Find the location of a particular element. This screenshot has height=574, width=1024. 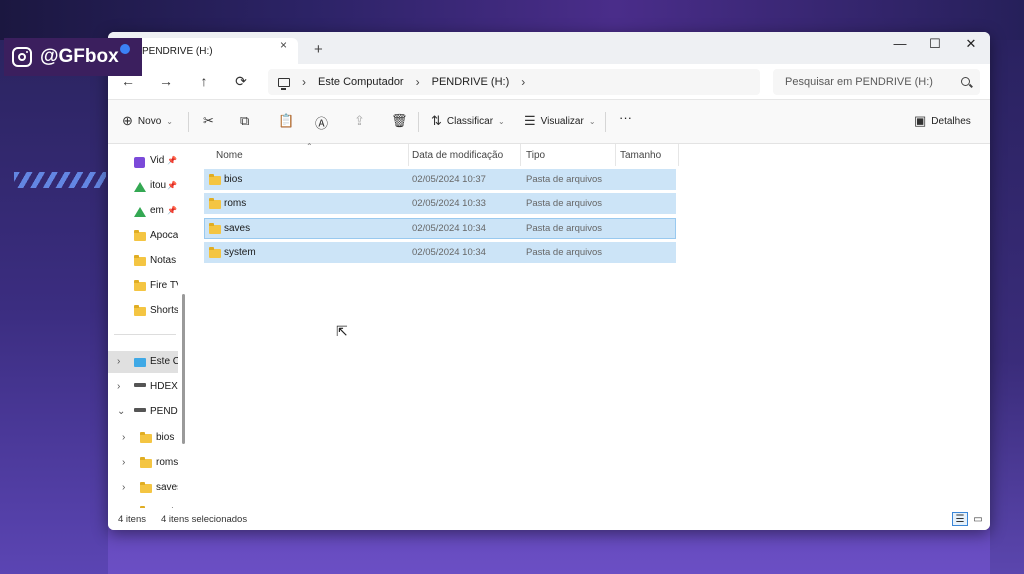

sidebar-item: Shorts is located at coordinates (143, 311).